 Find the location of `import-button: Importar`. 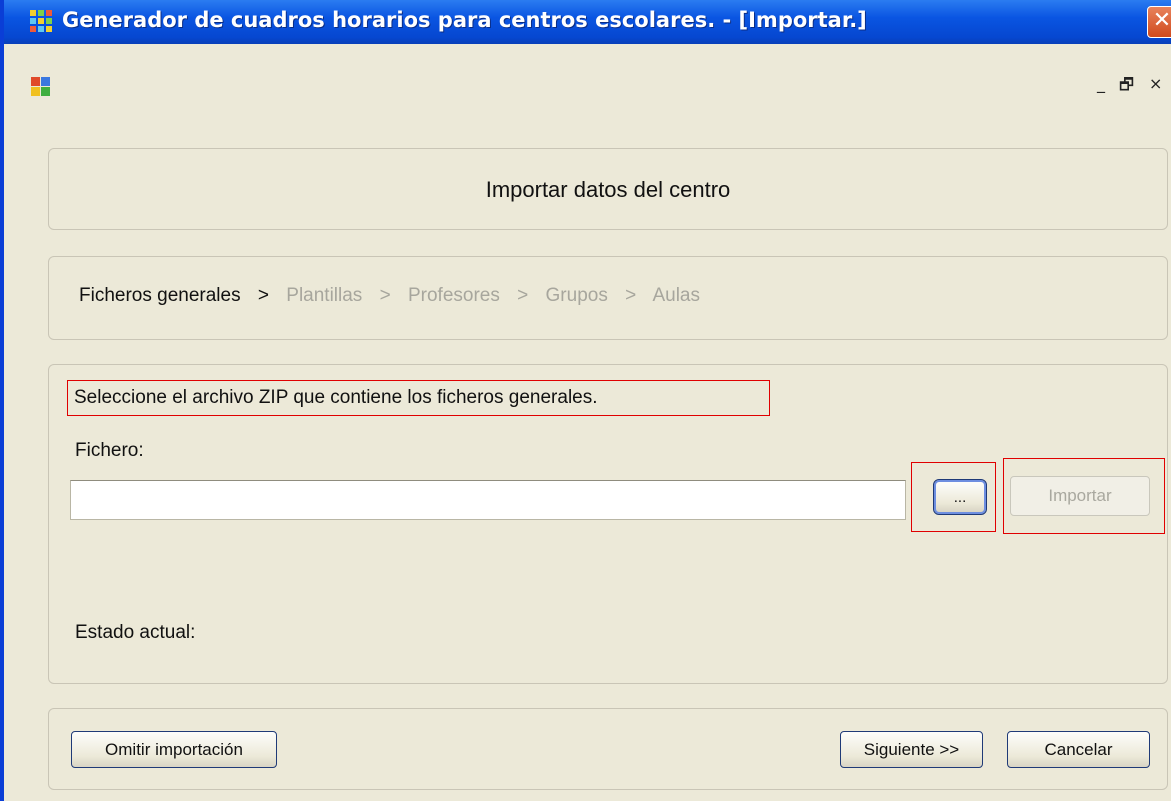

import-button: Importar is located at coordinates (1080, 496).